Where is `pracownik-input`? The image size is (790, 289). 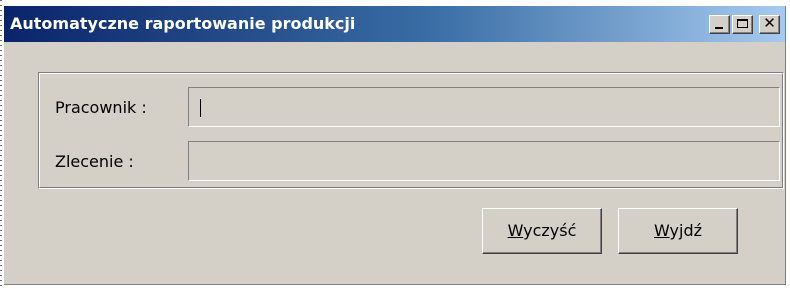
pracownik-input is located at coordinates (484, 107).